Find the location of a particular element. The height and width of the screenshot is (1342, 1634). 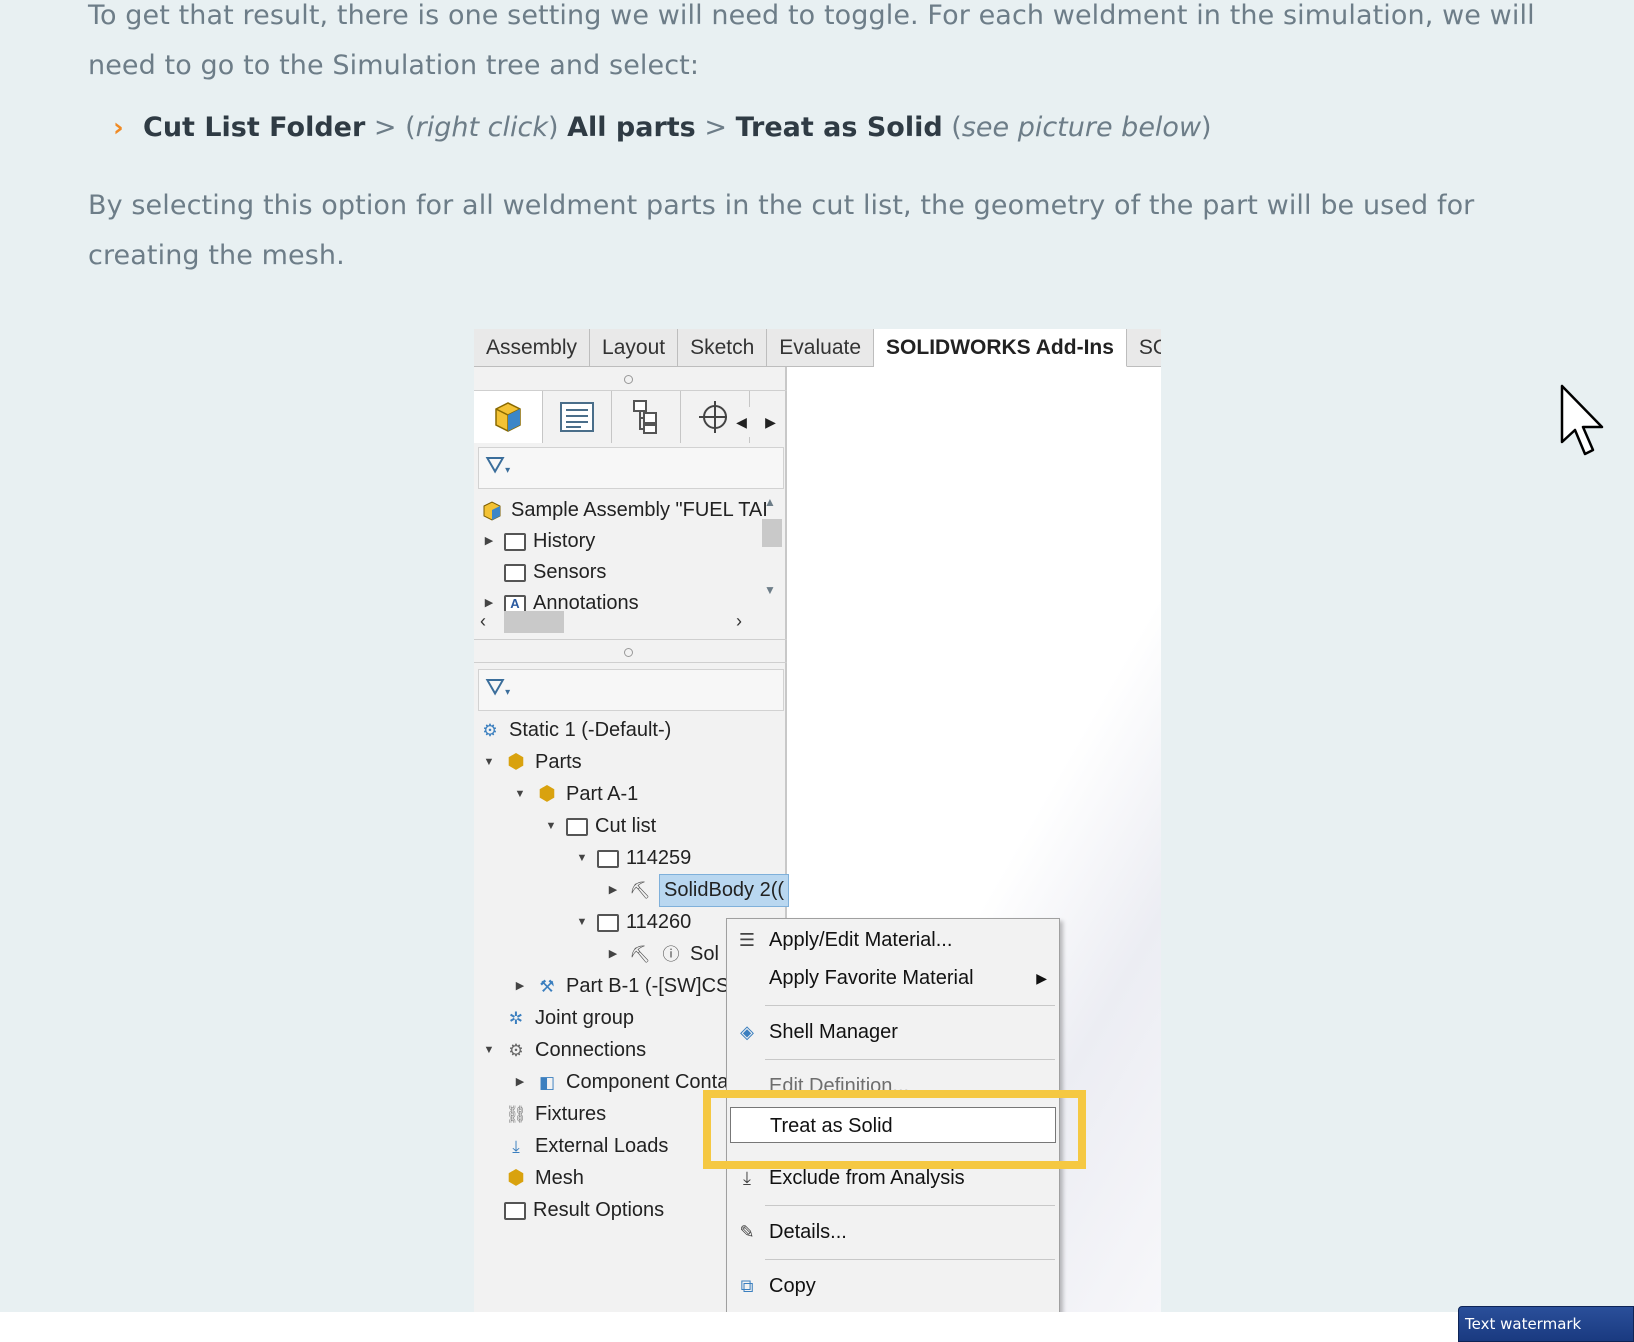

tree-item-joint-group: ✲ Joint group is located at coordinates (569, 1018).